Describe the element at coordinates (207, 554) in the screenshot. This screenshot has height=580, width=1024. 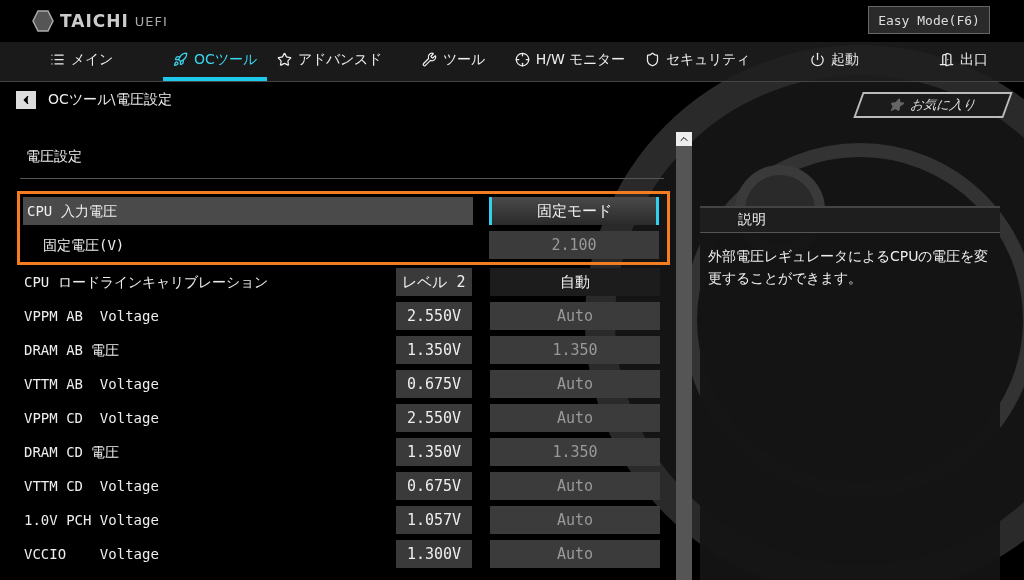
I see `setting-label: VCCIO Voltage` at that location.